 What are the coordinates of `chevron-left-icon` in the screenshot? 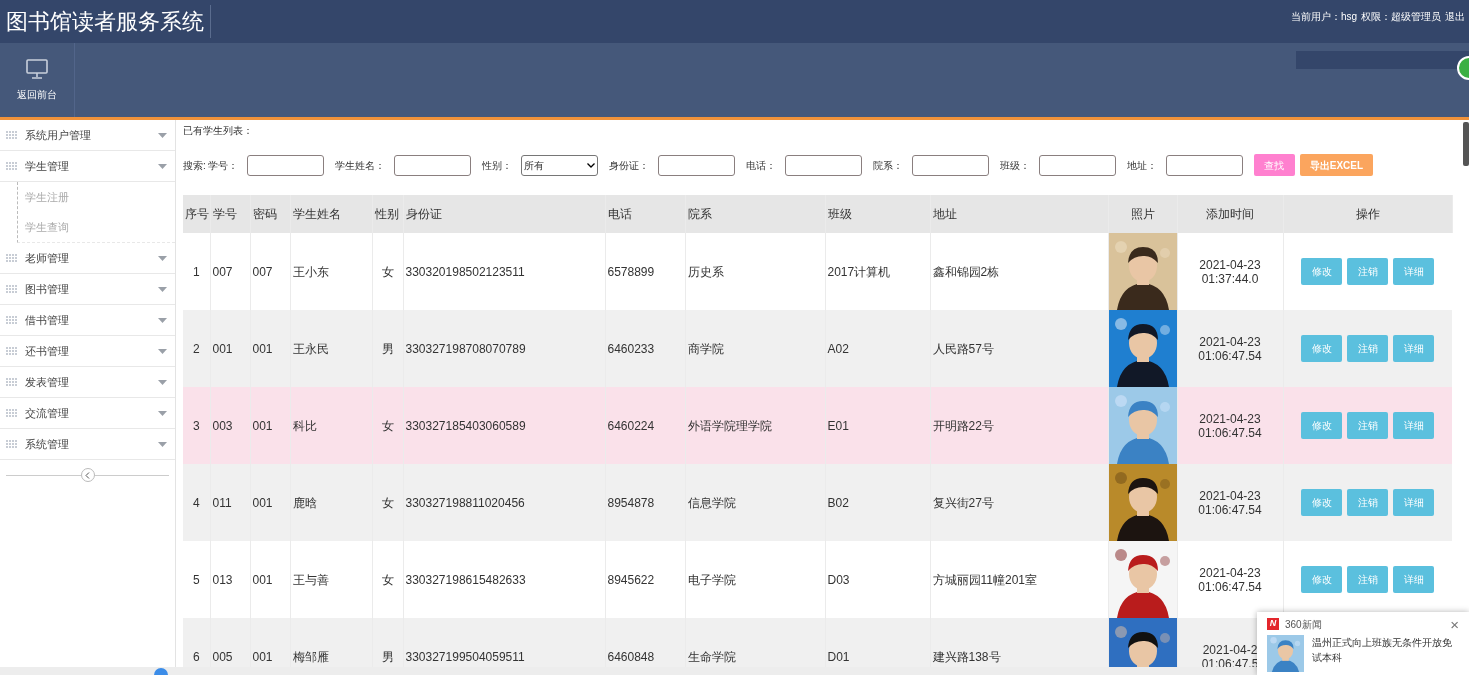 It's located at (87, 475).